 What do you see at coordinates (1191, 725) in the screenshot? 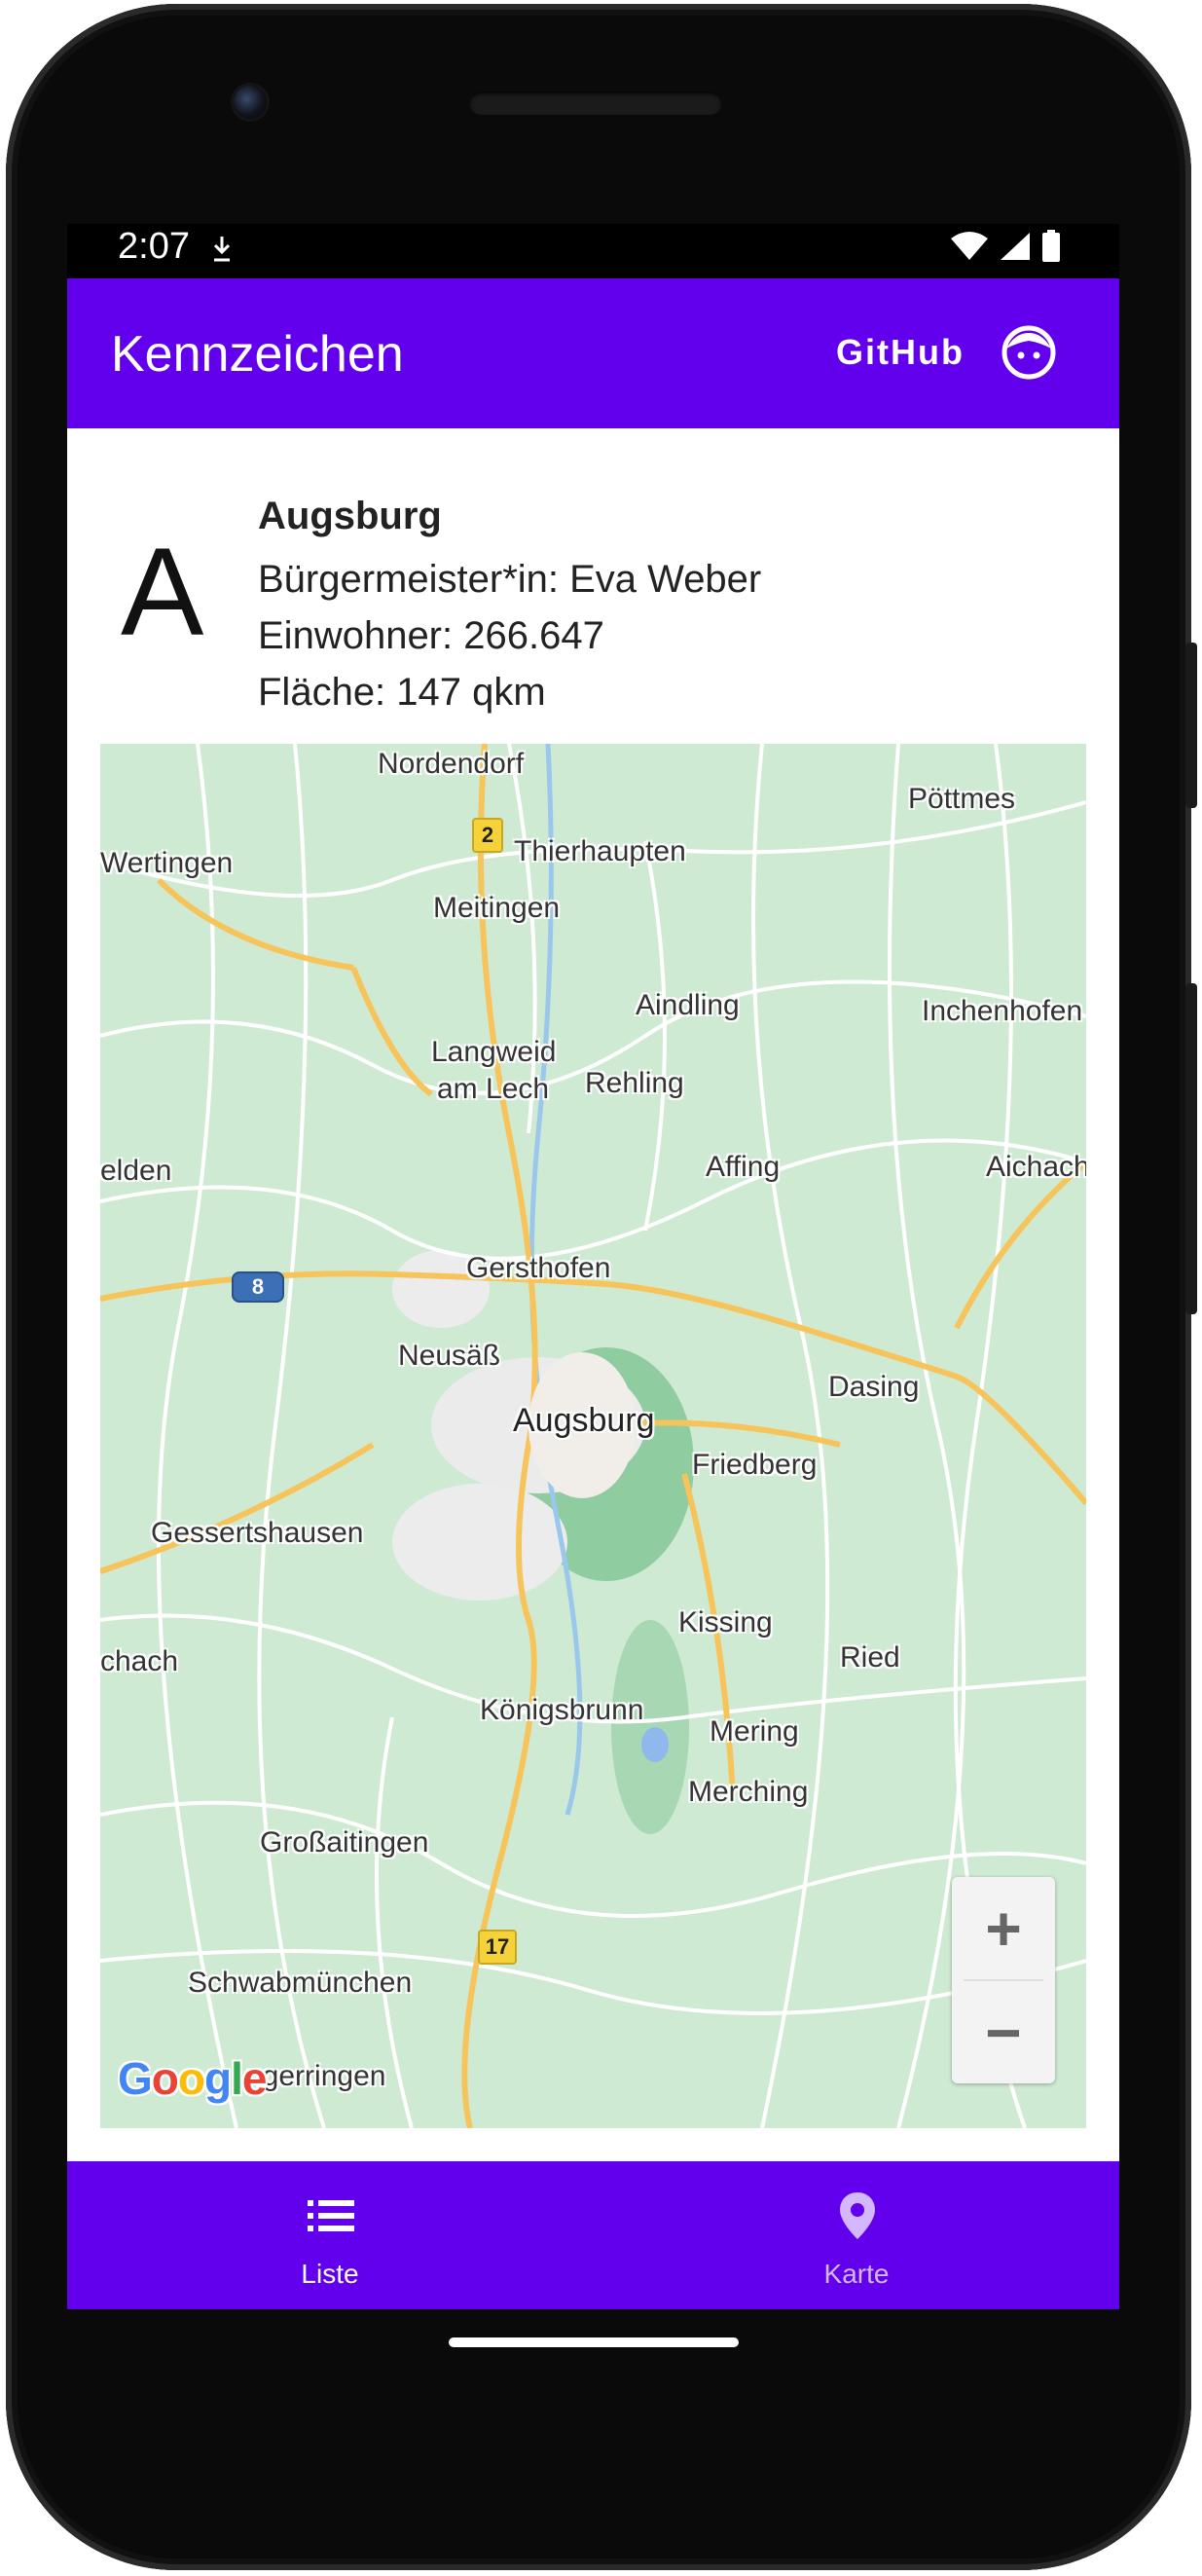
I see `power-button` at bounding box center [1191, 725].